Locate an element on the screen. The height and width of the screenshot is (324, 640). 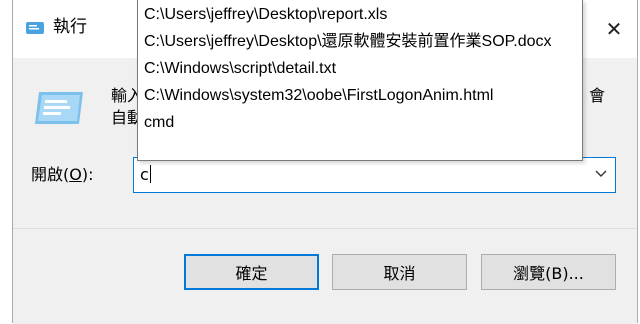
open-label-suffix: ): is located at coordinates (87, 174).